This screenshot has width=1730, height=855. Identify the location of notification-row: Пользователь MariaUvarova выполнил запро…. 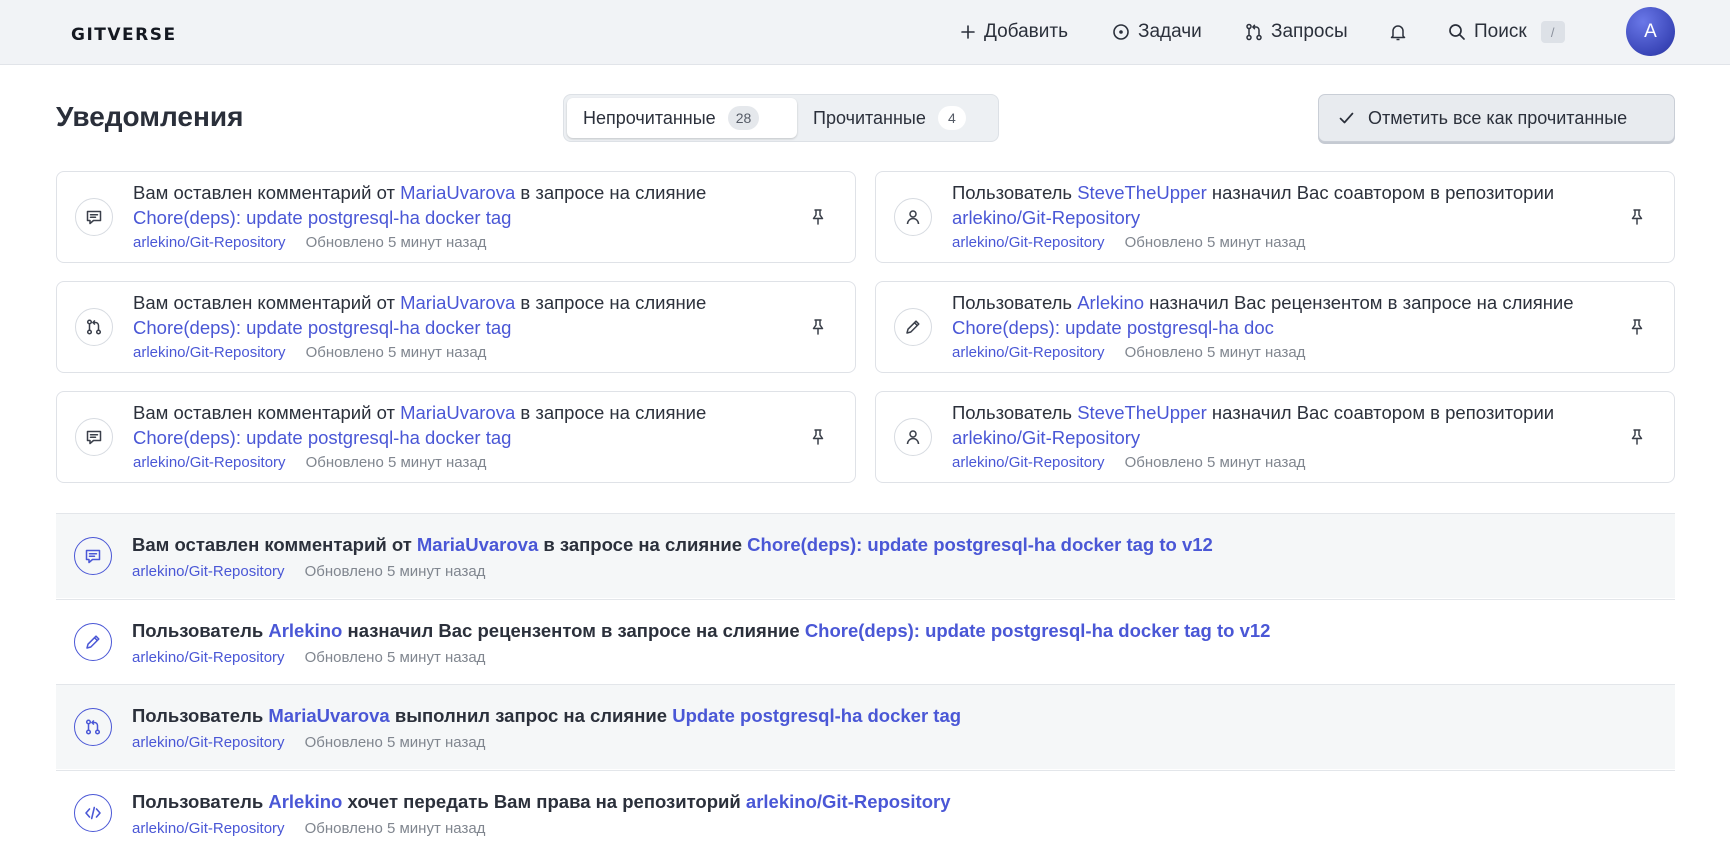
(865, 726).